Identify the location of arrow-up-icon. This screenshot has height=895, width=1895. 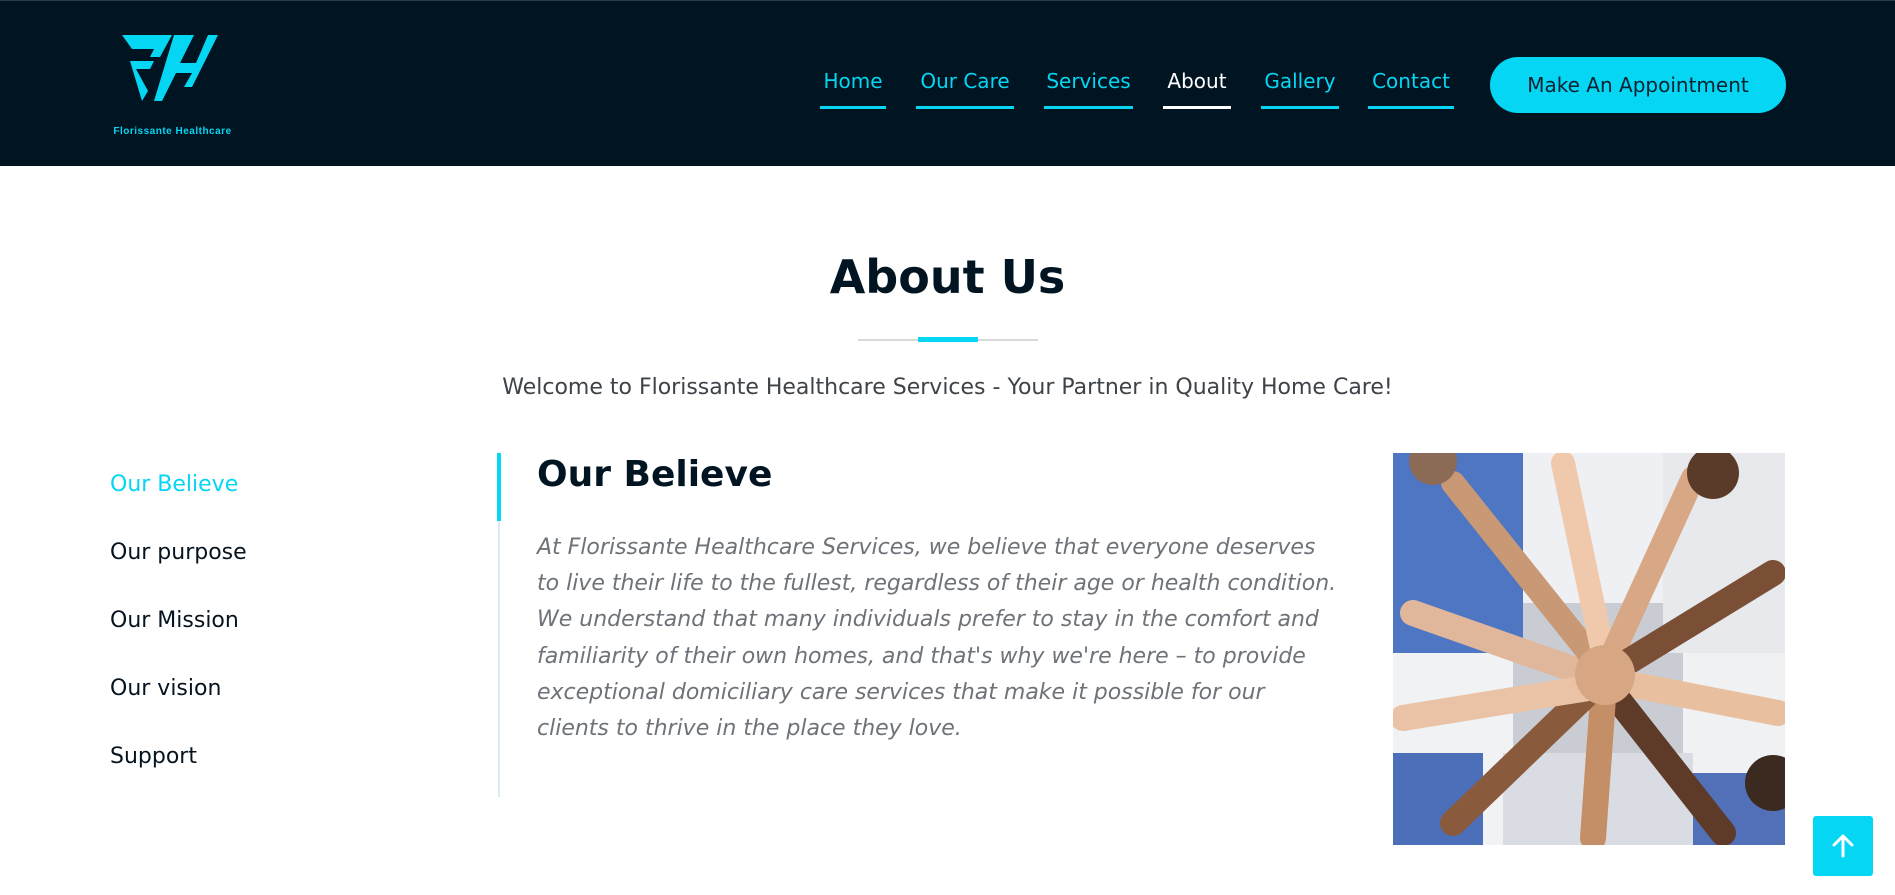
(1843, 846).